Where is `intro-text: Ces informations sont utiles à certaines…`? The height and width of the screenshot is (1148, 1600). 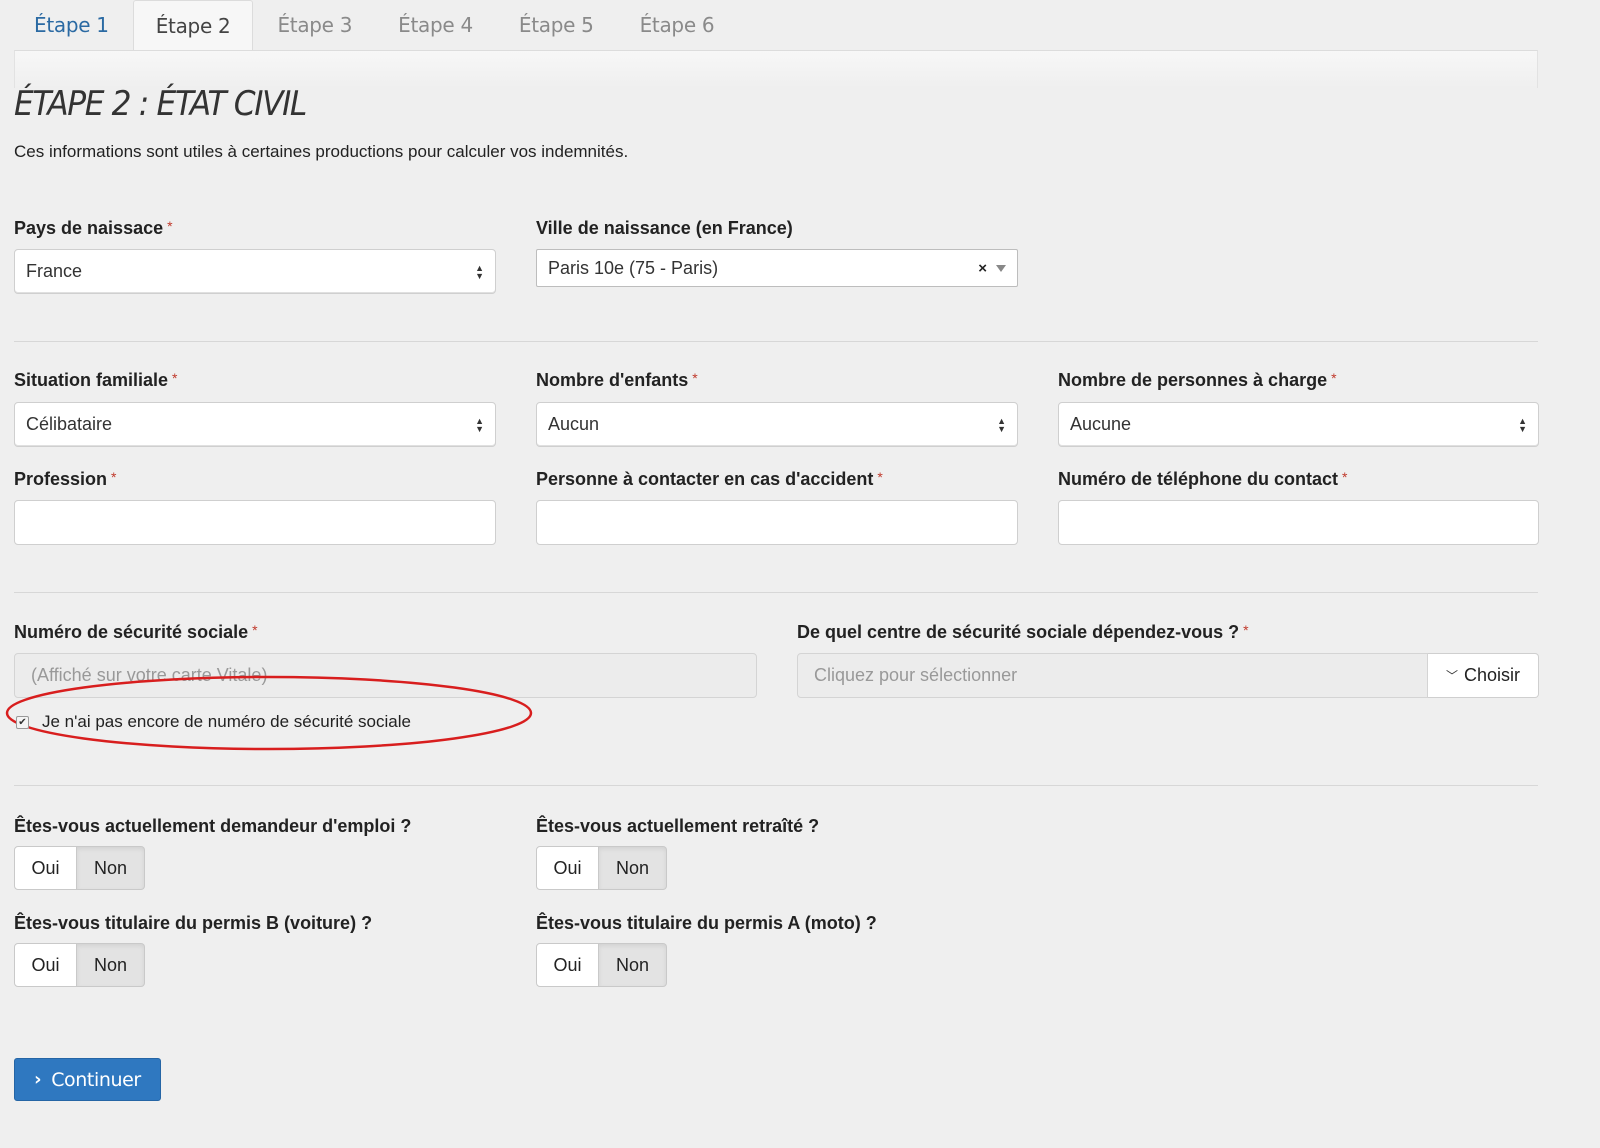
intro-text: Ces informations sont utiles à certaines… is located at coordinates (321, 151).